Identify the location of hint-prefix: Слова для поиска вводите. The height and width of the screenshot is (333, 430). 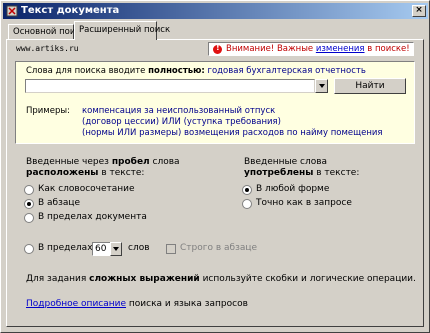
(87, 71).